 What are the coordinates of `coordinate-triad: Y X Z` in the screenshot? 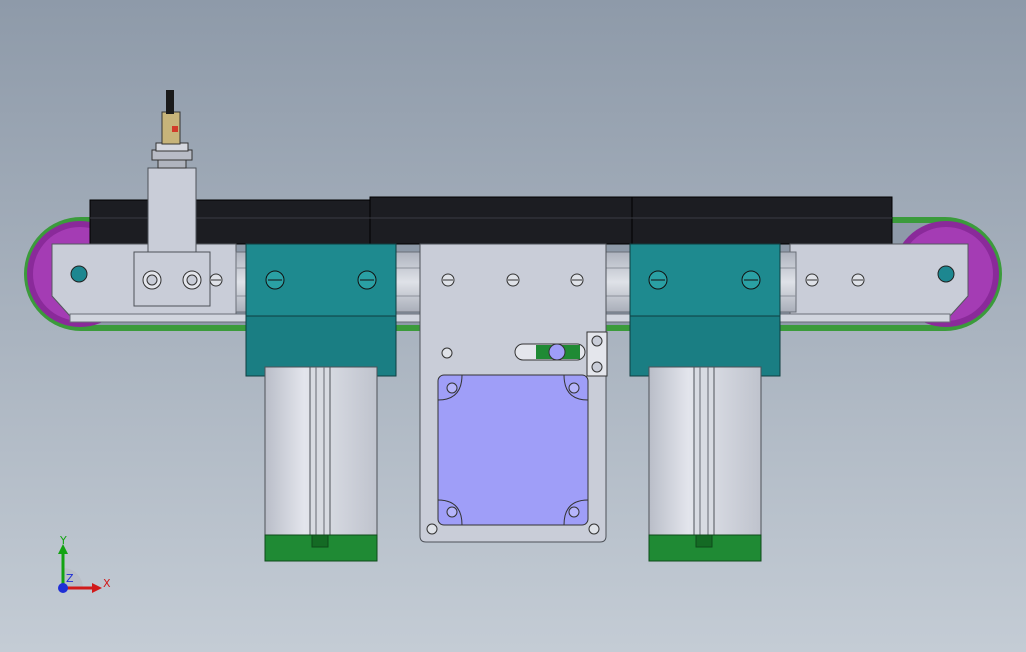 It's located at (84, 563).